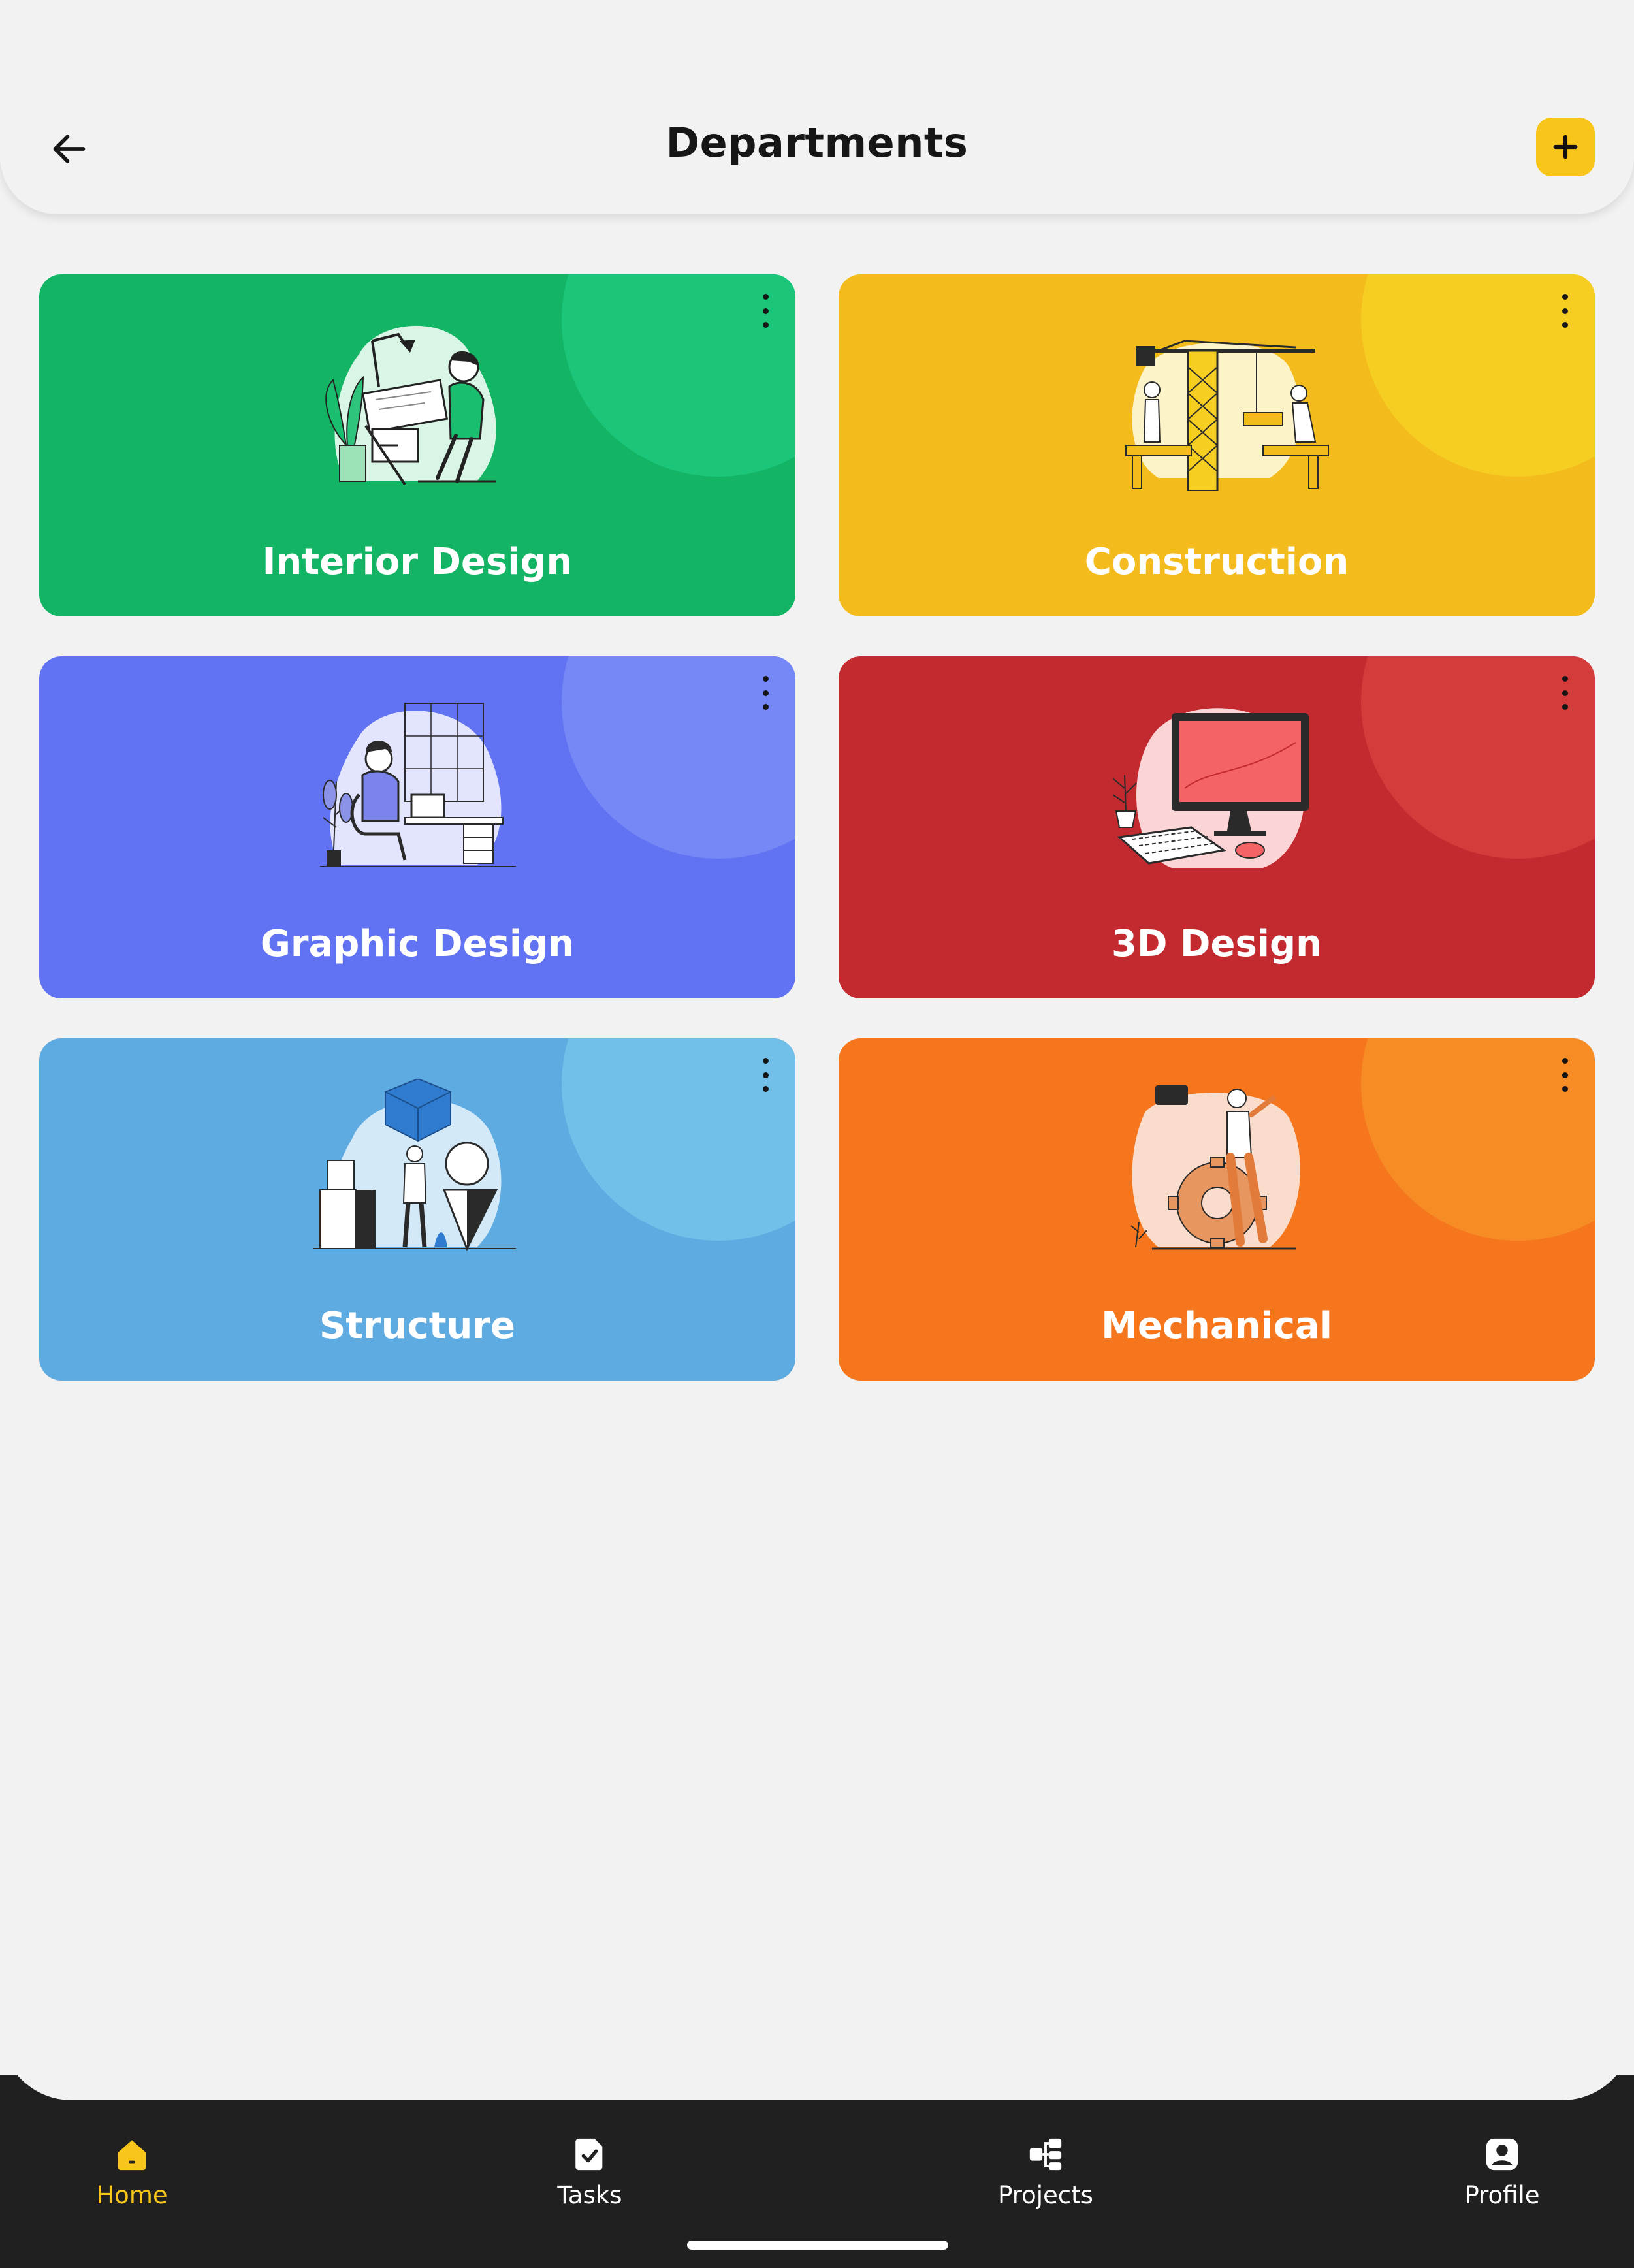 Image resolution: width=1634 pixels, height=2268 pixels. What do you see at coordinates (1502, 2195) in the screenshot?
I see `nav-label-profile: Profile` at bounding box center [1502, 2195].